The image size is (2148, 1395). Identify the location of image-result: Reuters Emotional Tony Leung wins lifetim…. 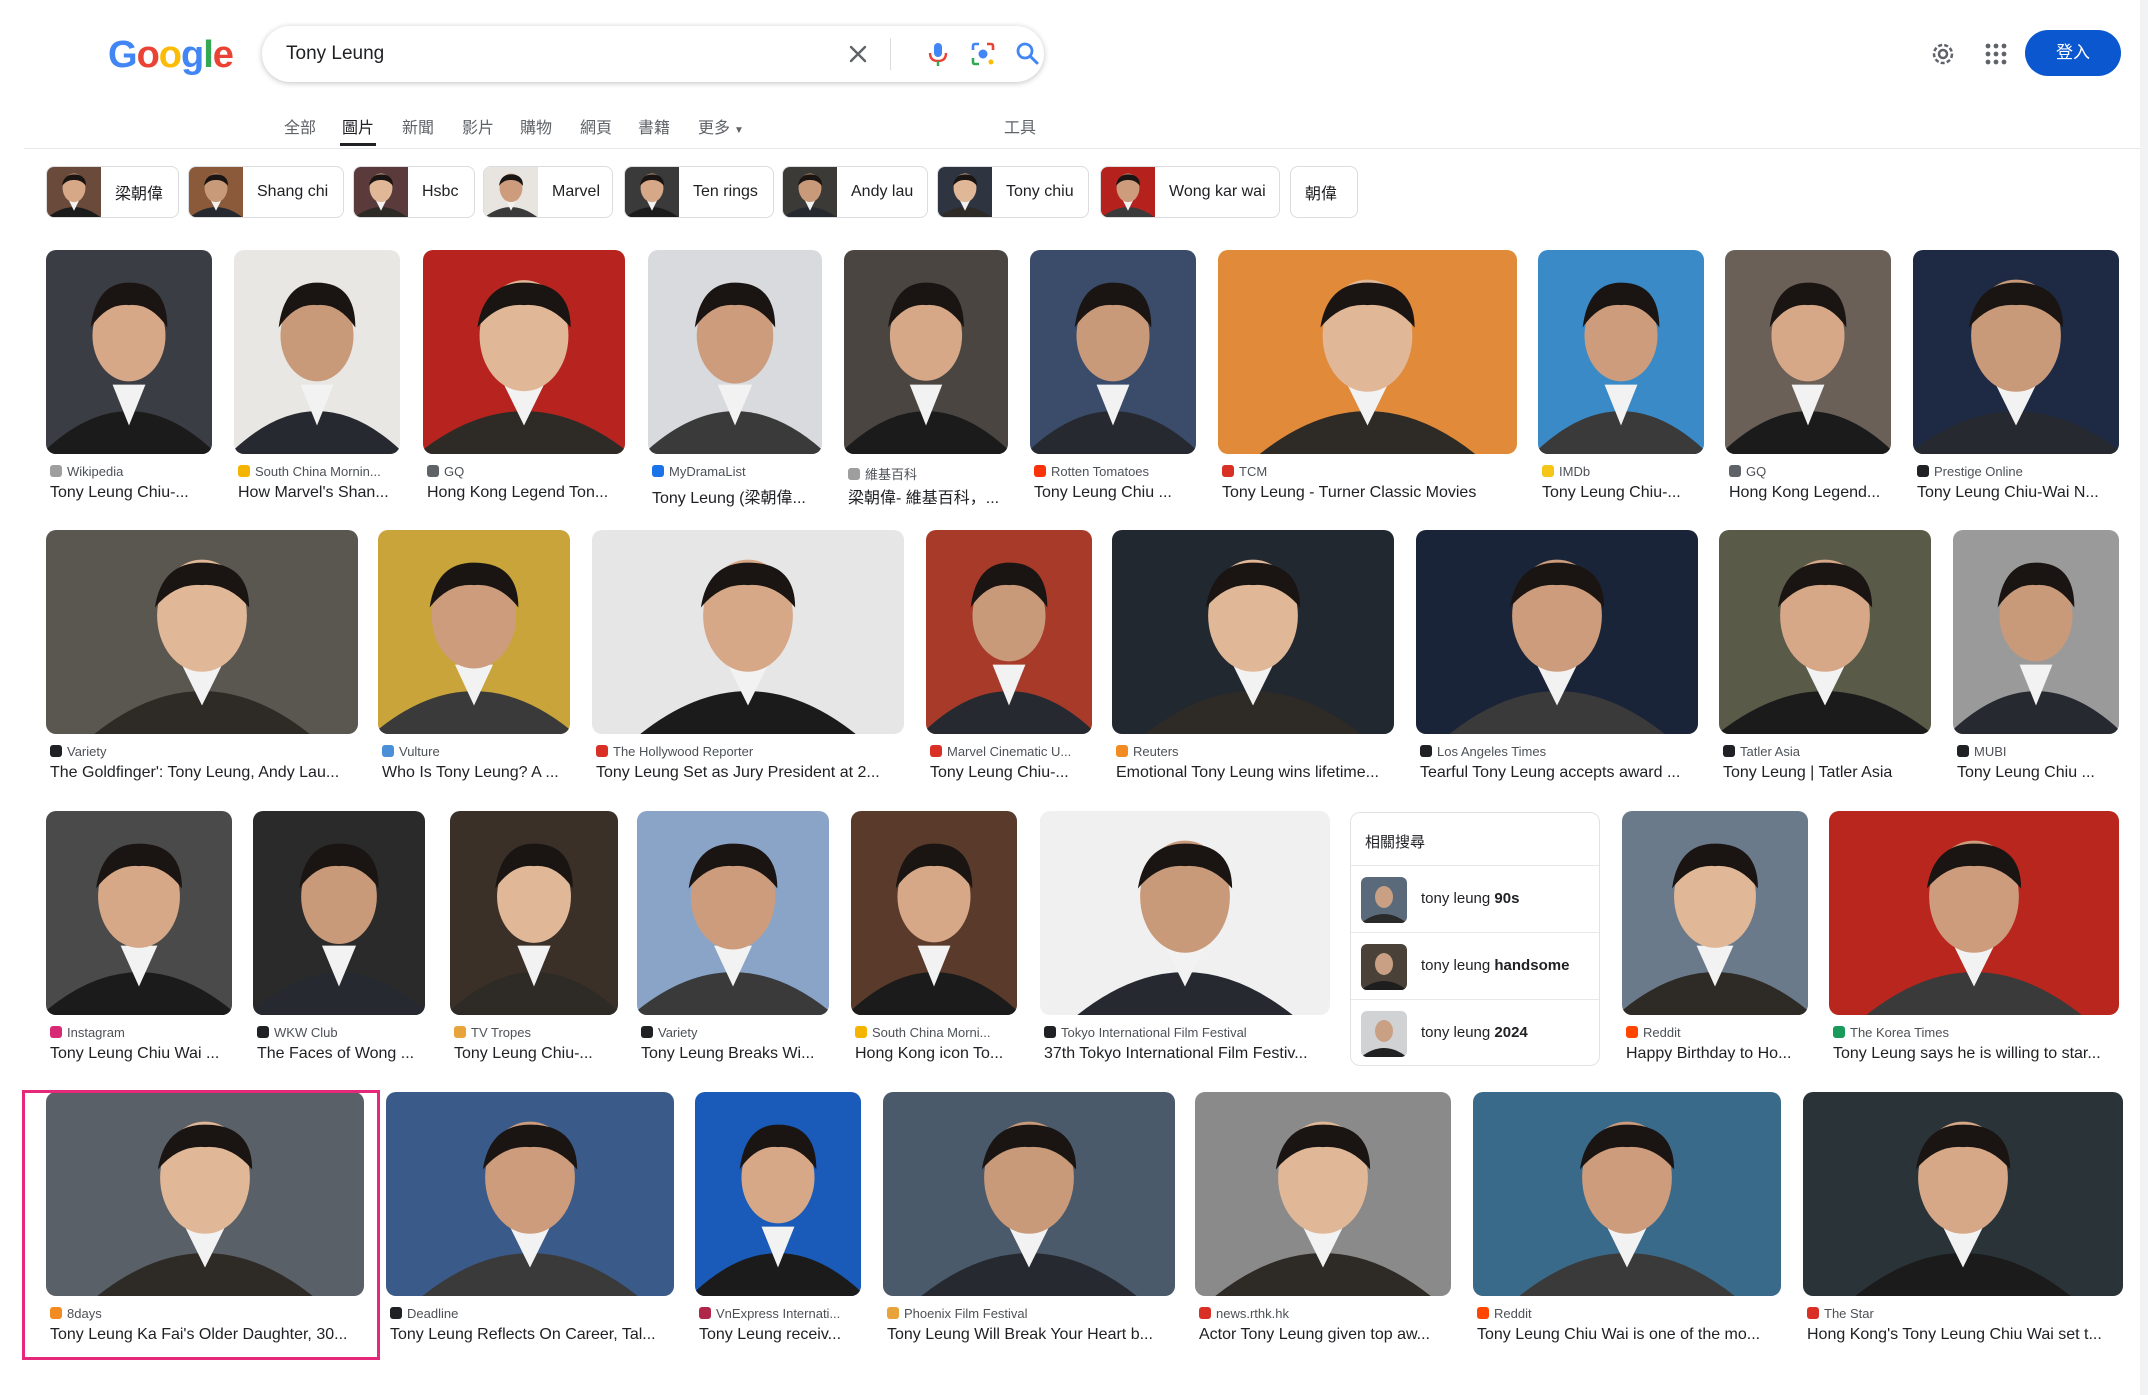
(1253, 663).